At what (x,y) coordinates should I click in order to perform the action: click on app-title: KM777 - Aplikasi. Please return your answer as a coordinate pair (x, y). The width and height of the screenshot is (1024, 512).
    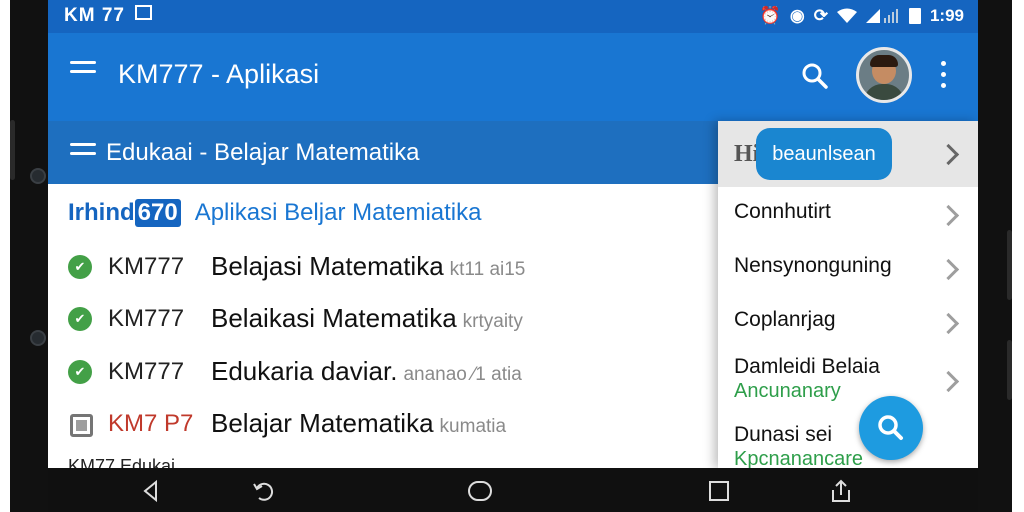
    Looking at the image, I should click on (219, 74).